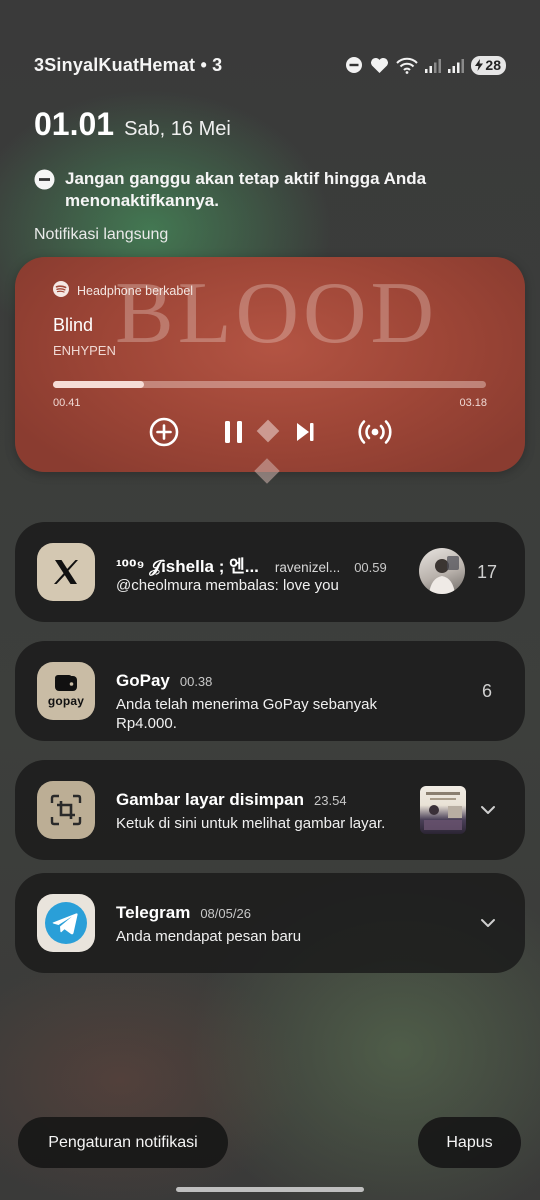 The image size is (540, 1200). I want to click on media-output-source: Headphone berkabel, so click(123, 290).